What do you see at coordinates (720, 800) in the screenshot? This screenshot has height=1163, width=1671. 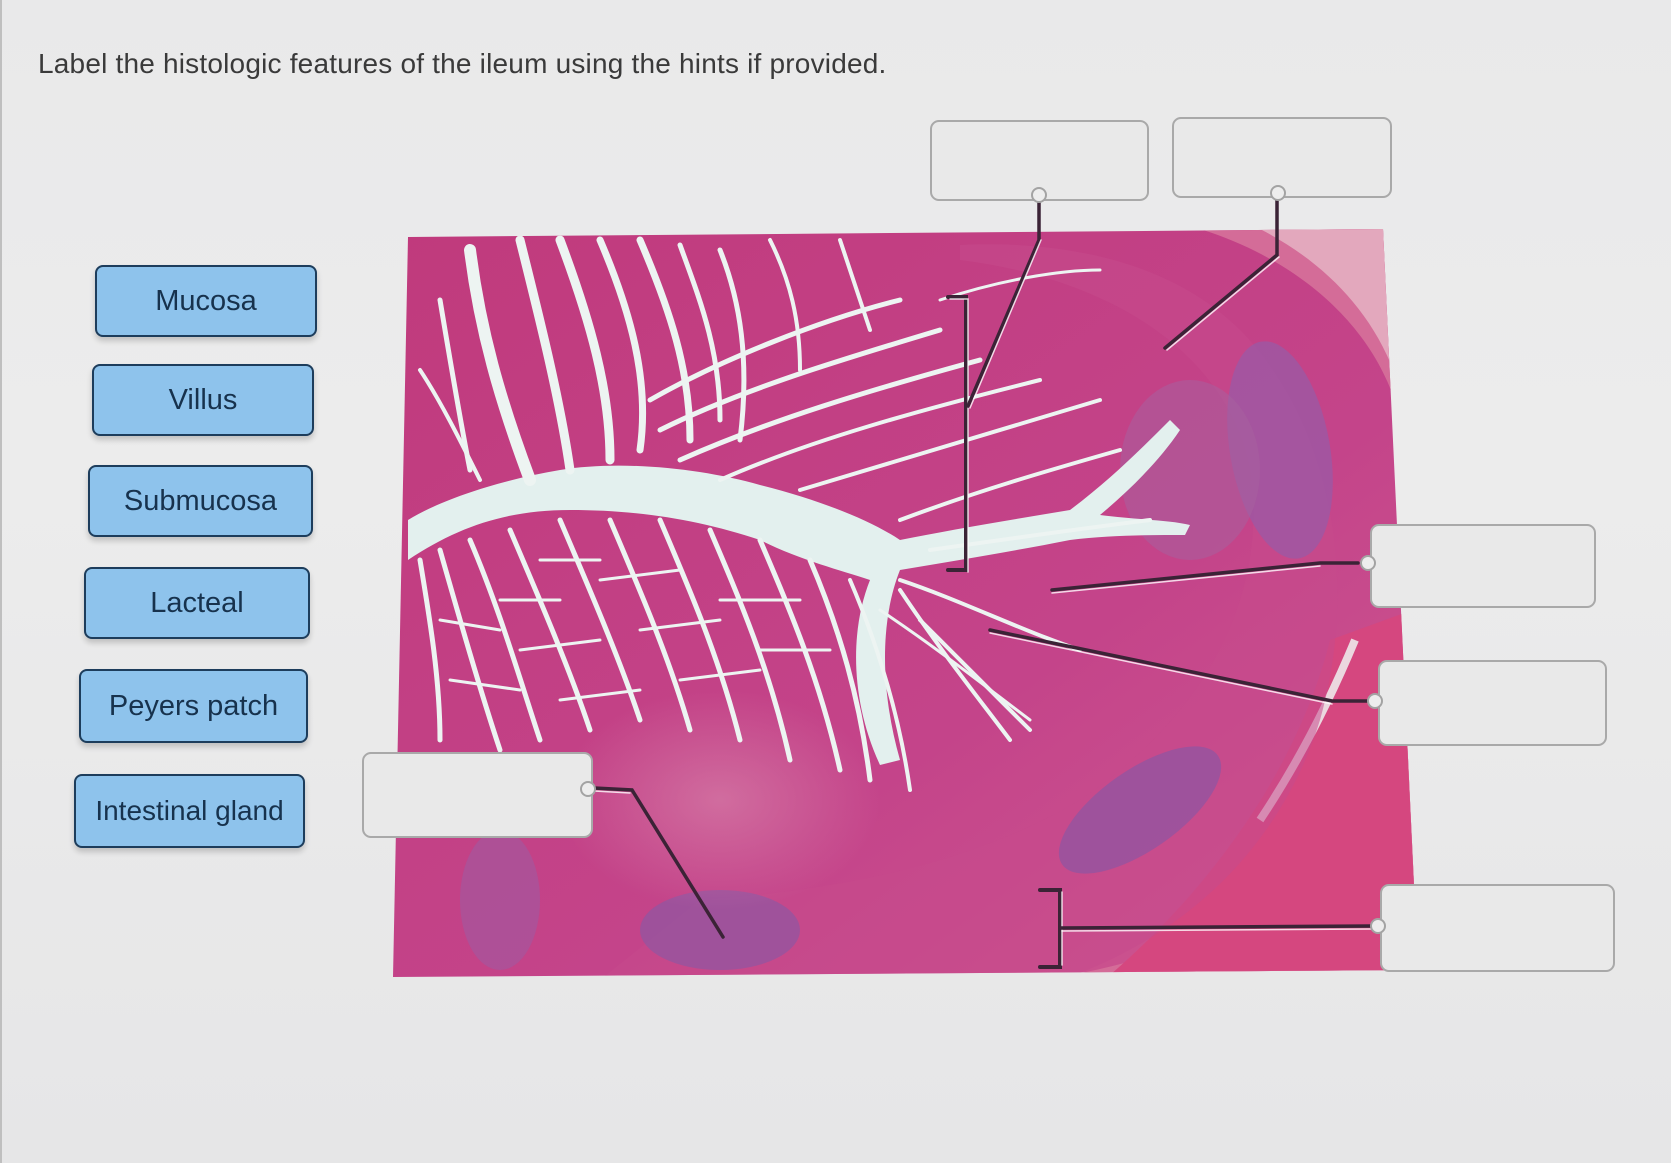 I see `tissue-highlight` at bounding box center [720, 800].